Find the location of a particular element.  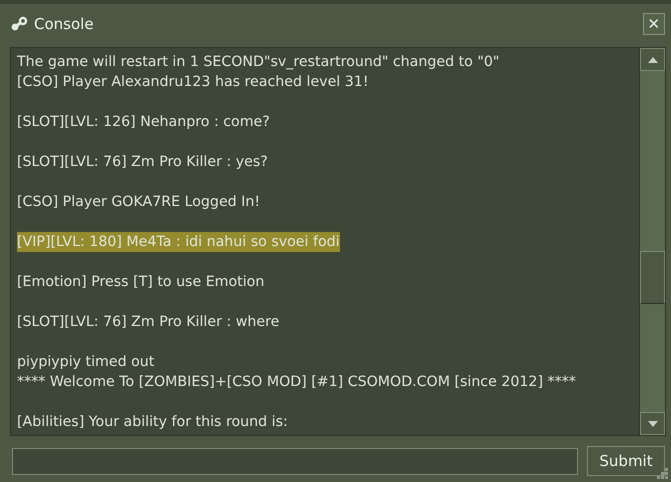

scroll-up-button is located at coordinates (652, 59).